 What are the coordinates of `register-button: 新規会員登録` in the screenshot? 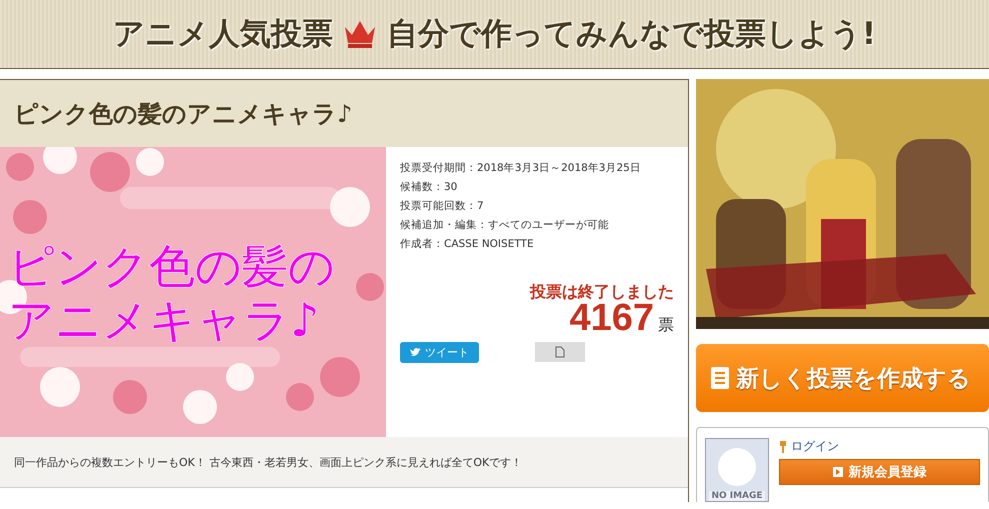 It's located at (879, 472).